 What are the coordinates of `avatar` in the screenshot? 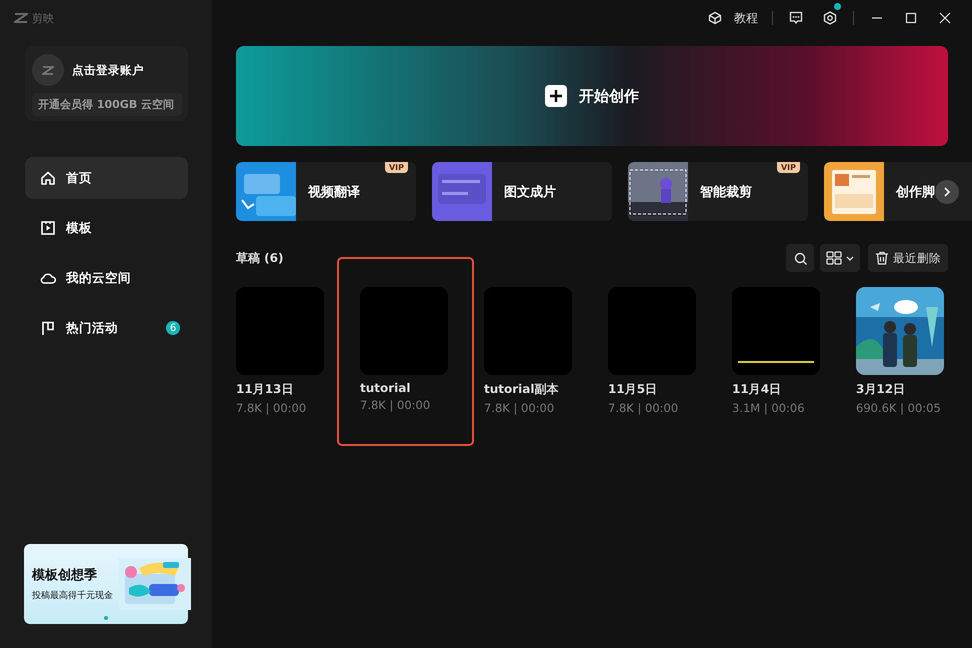 It's located at (48, 70).